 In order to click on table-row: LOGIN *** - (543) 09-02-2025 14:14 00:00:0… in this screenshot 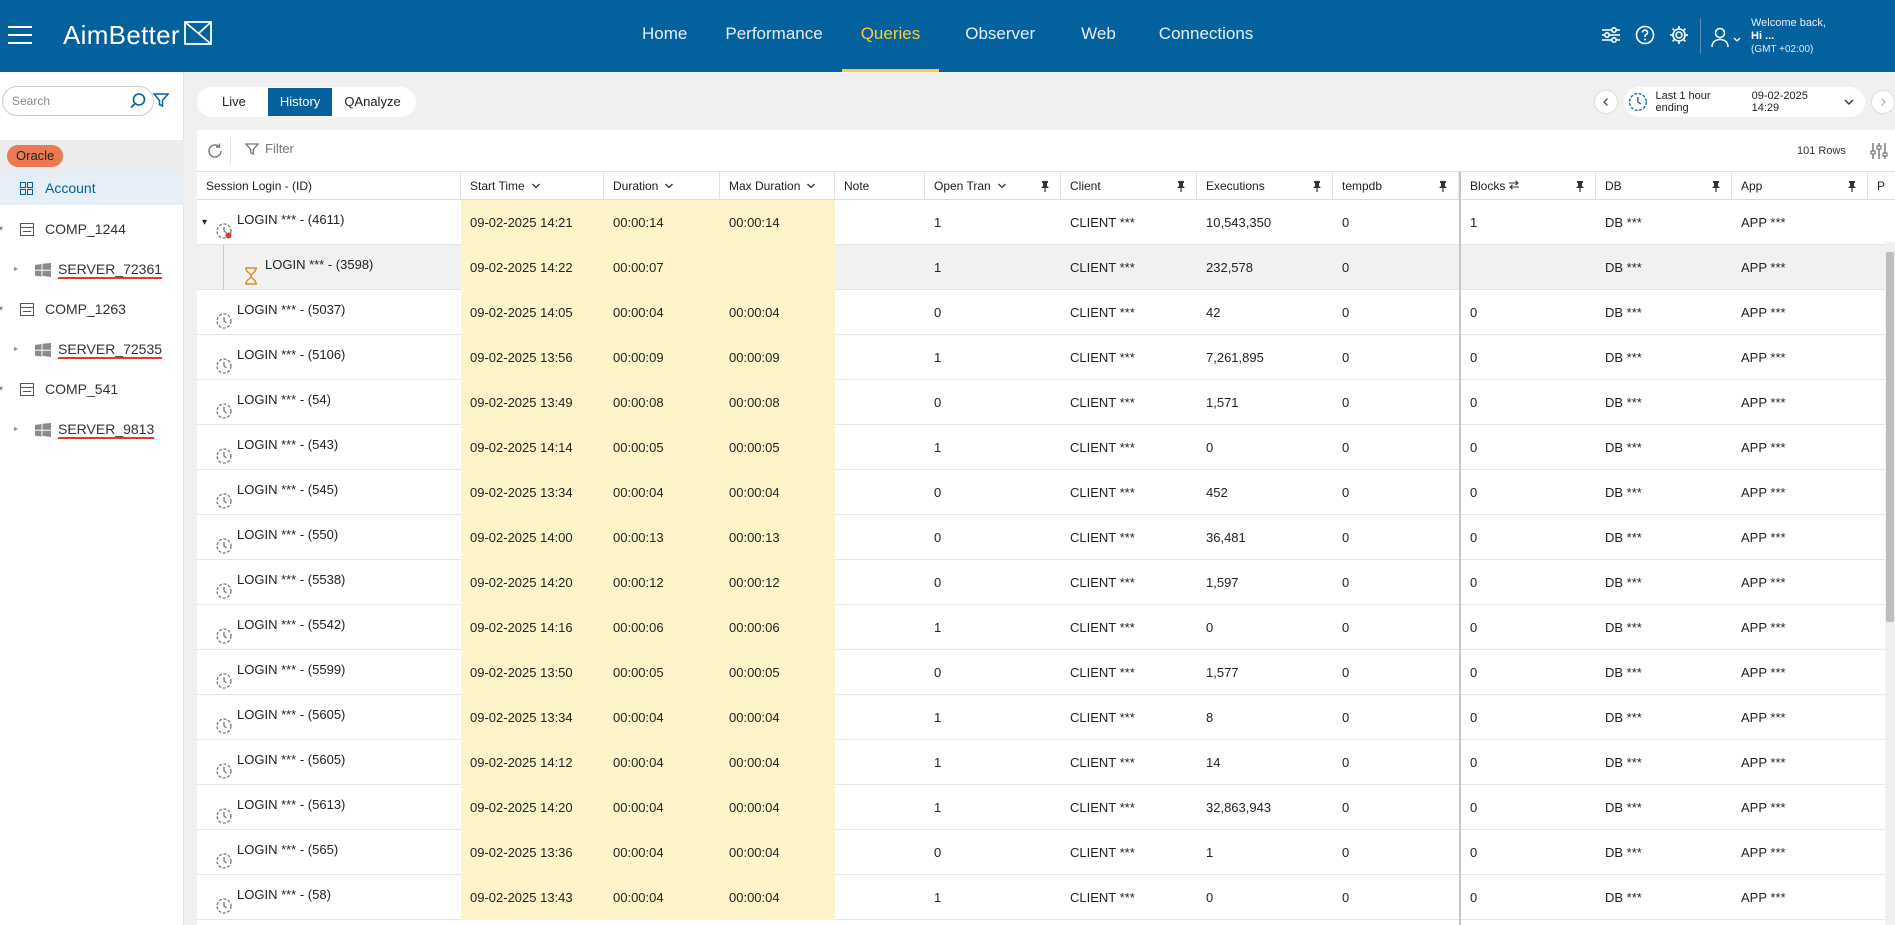, I will do `click(1046, 447)`.